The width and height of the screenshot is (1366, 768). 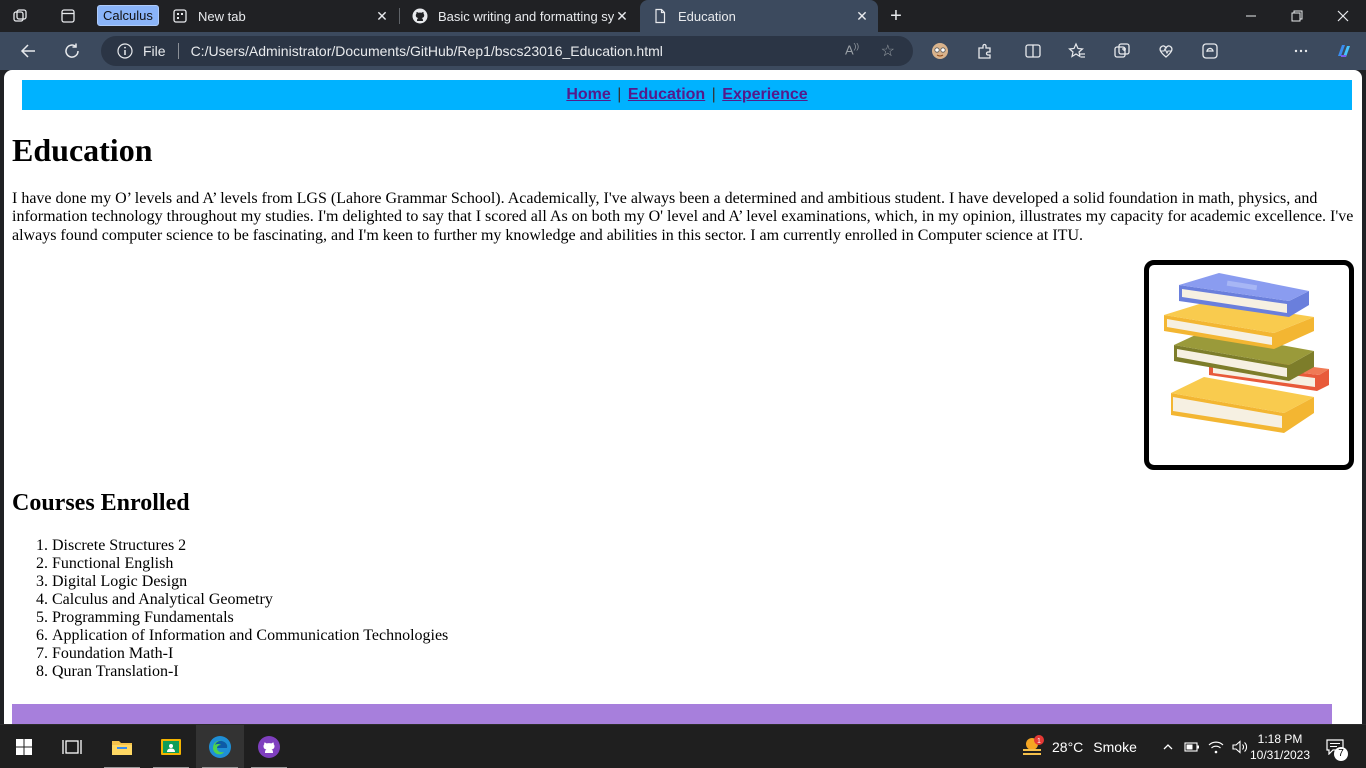 I want to click on tab-title: Basic writing and formatting synt, so click(x=526, y=16).